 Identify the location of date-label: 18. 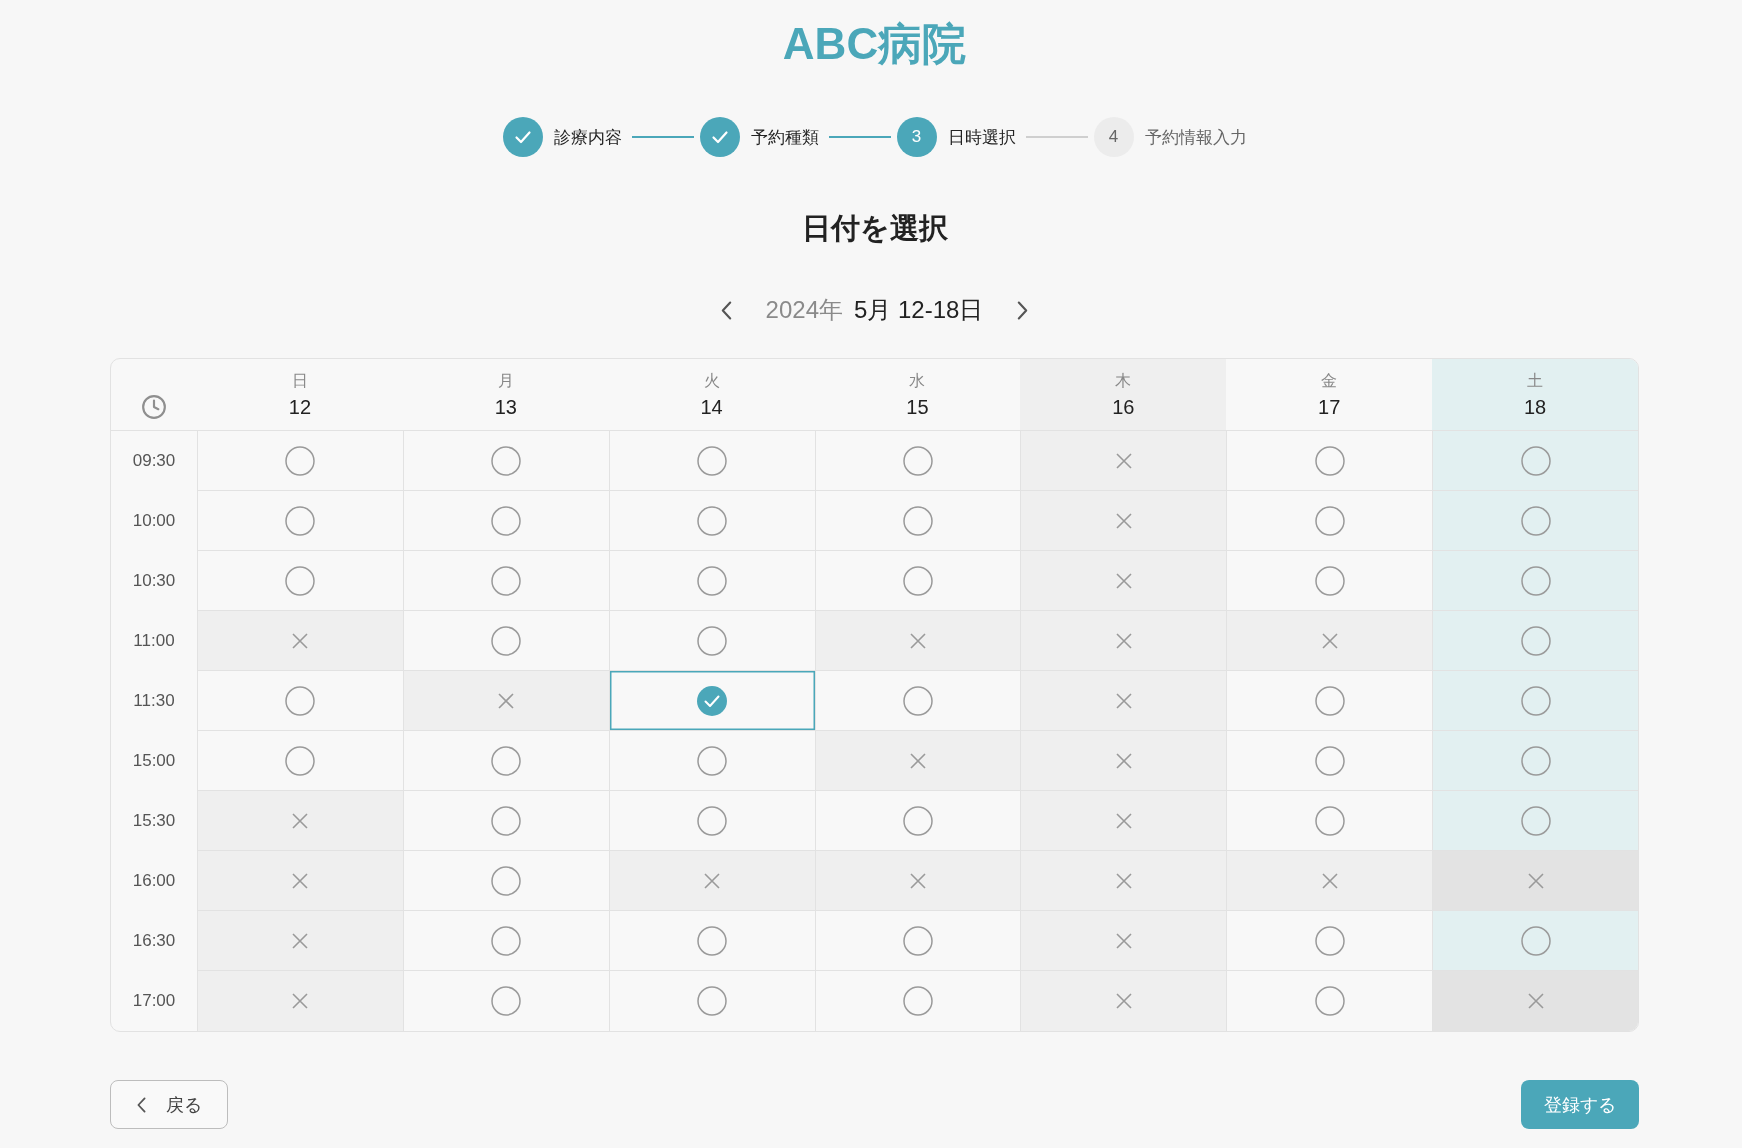
(1535, 407).